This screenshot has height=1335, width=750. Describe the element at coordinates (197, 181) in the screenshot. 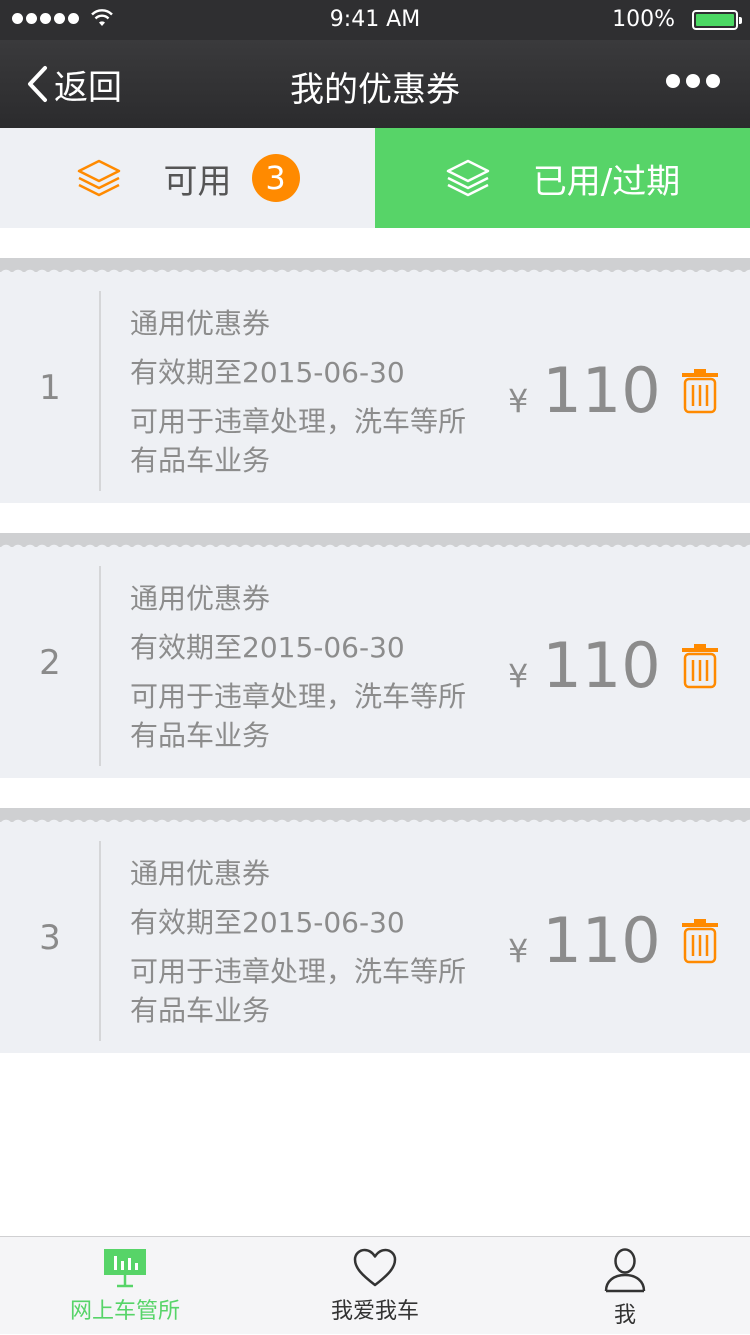

I see `tab-available-label: 可用` at that location.